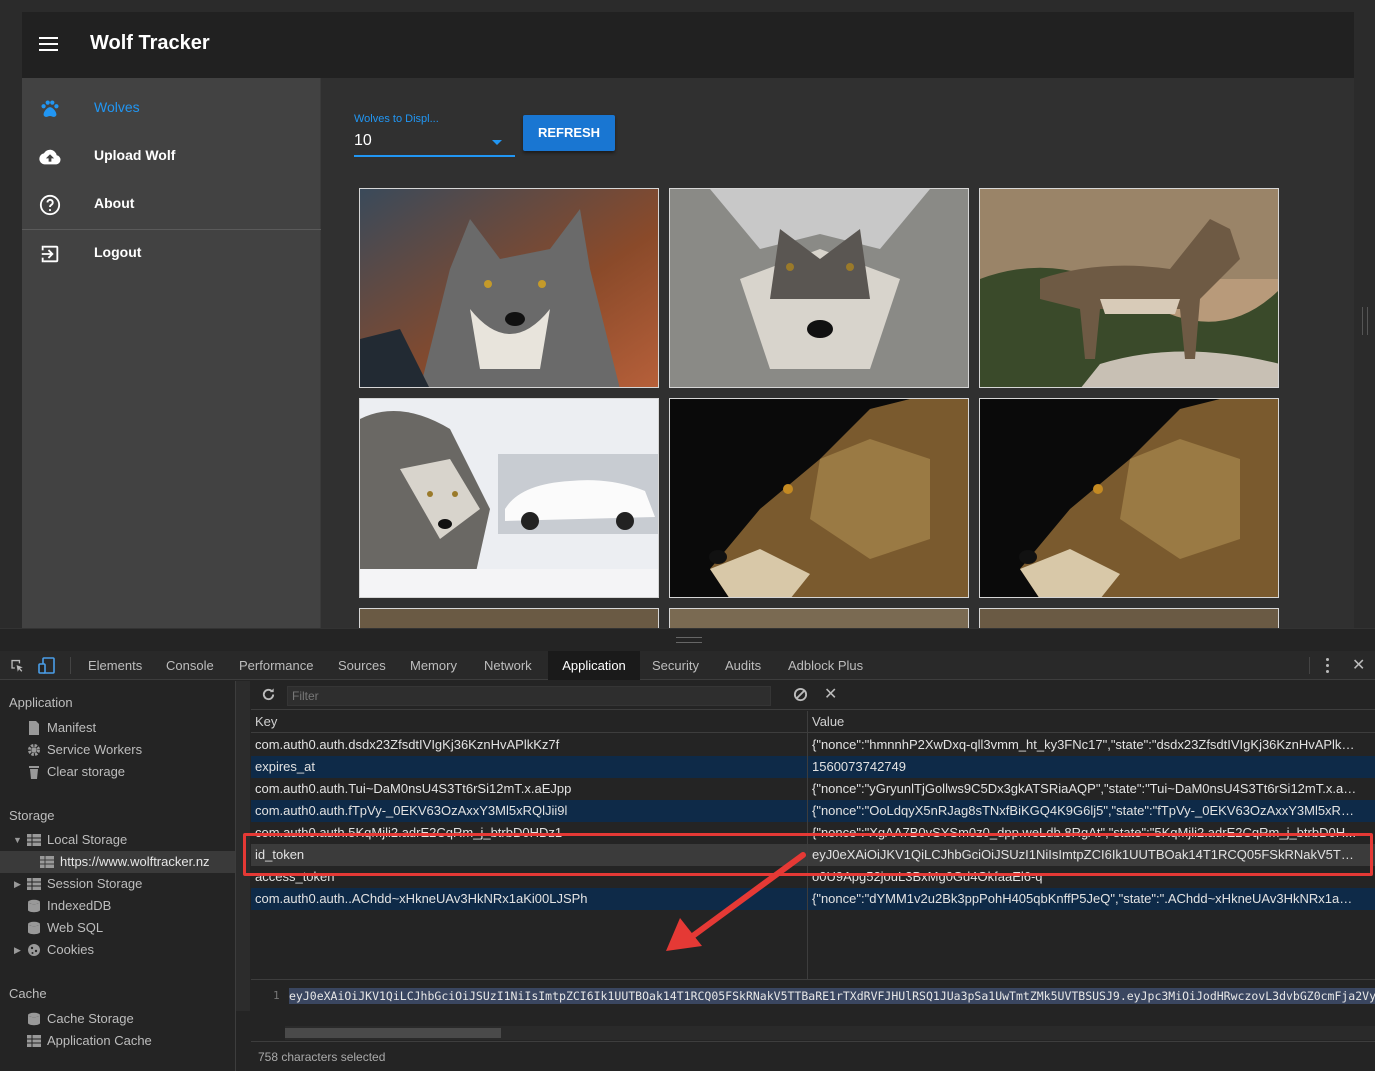 Image resolution: width=1375 pixels, height=1071 pixels. What do you see at coordinates (363, 141) in the screenshot?
I see `select-value: 10` at bounding box center [363, 141].